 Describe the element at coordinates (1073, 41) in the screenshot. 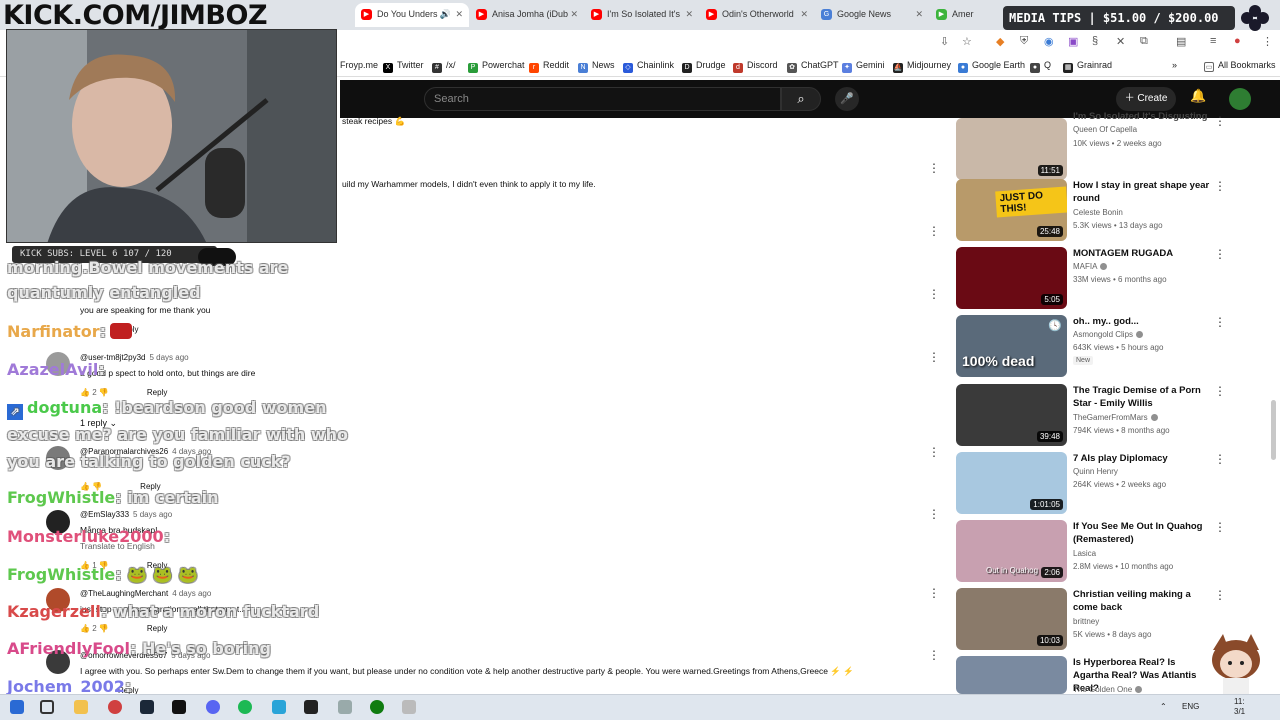

I see `extension-icon: ▣` at that location.